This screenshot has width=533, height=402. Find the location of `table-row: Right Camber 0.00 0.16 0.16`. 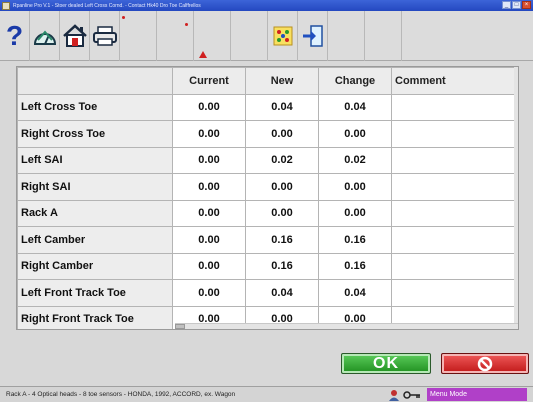

table-row: Right Camber 0.00 0.16 0.16 is located at coordinates (267, 266).